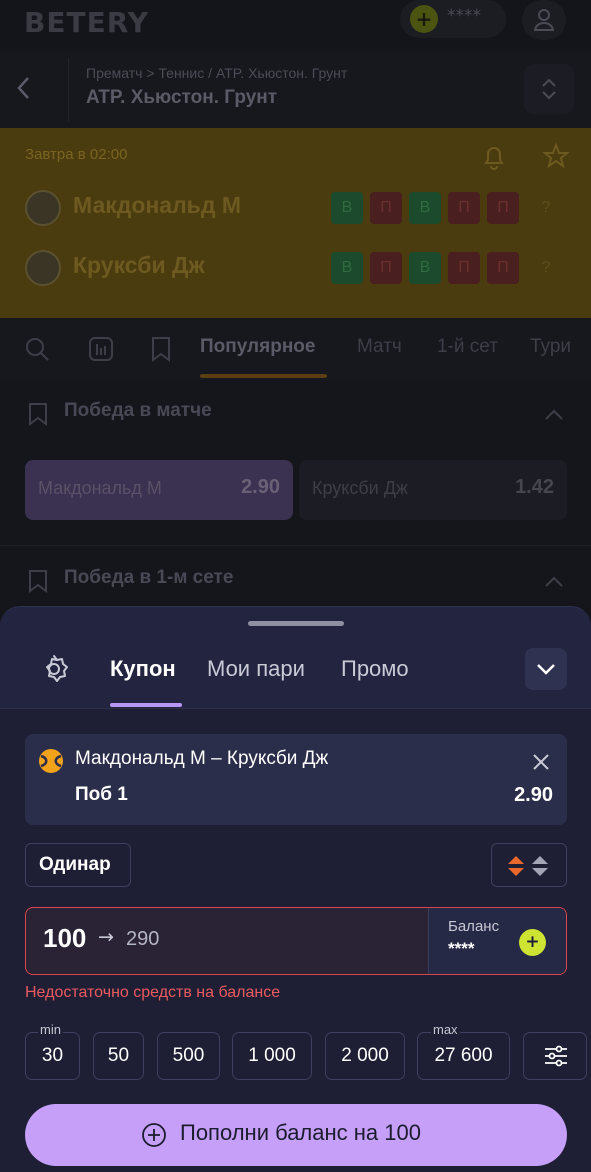  What do you see at coordinates (76, 154) in the screenshot?
I see `match-time: Завтра в 02:00` at bounding box center [76, 154].